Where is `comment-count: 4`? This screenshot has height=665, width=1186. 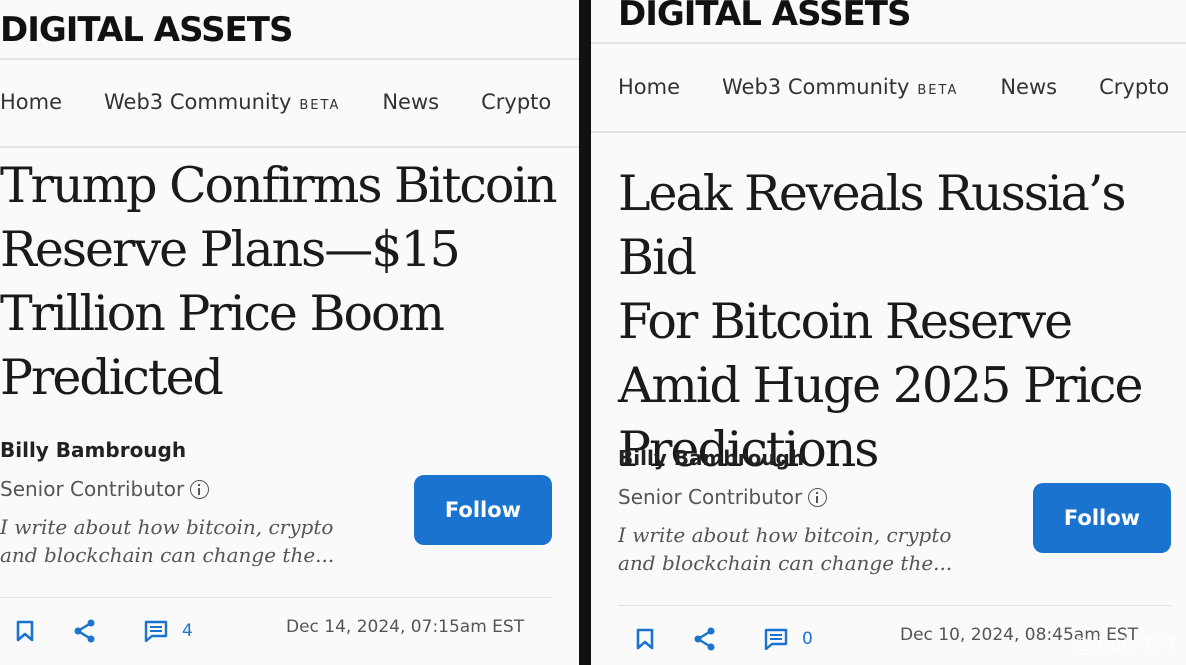
comment-count: 4 is located at coordinates (187, 631).